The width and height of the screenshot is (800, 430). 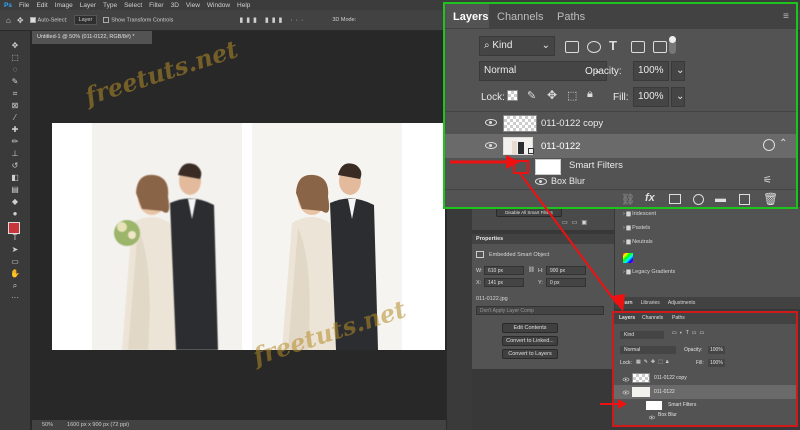 I want to click on filter-icons: ▭◐T▭▭, so click(x=689, y=333).